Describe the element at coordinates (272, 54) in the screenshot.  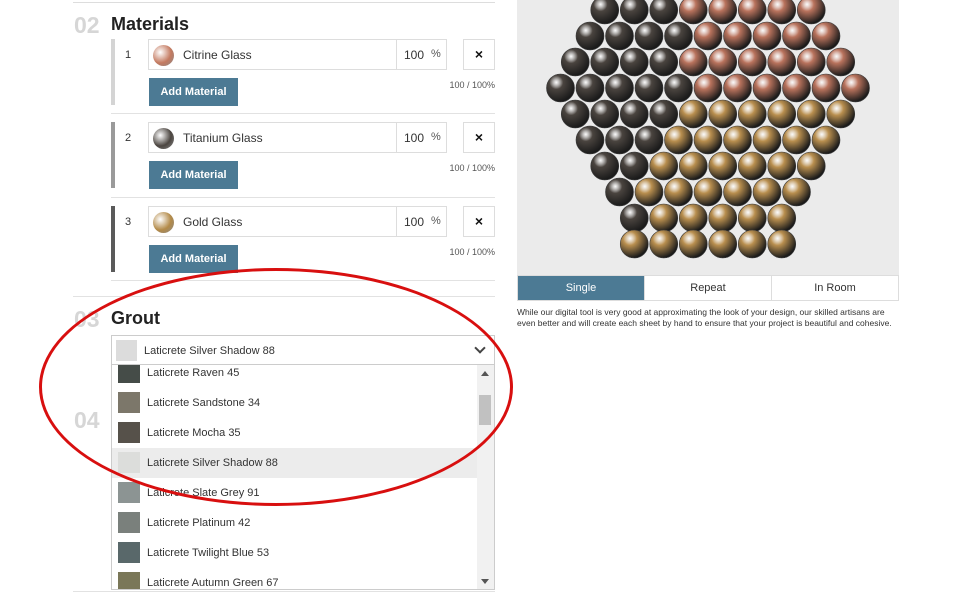
I see `material-selector: Citrine Glass` at that location.